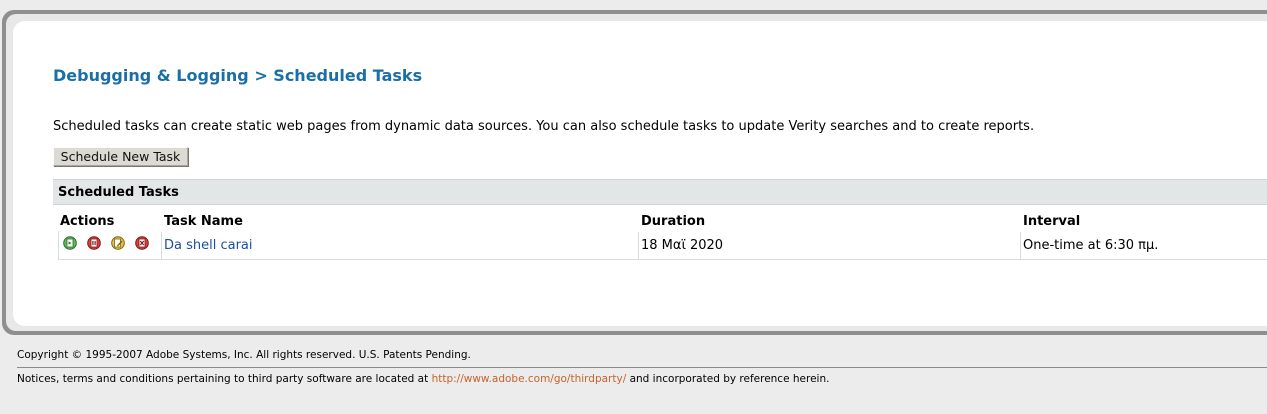  What do you see at coordinates (87, 221) in the screenshot?
I see `column-header-actions: Actions` at bounding box center [87, 221].